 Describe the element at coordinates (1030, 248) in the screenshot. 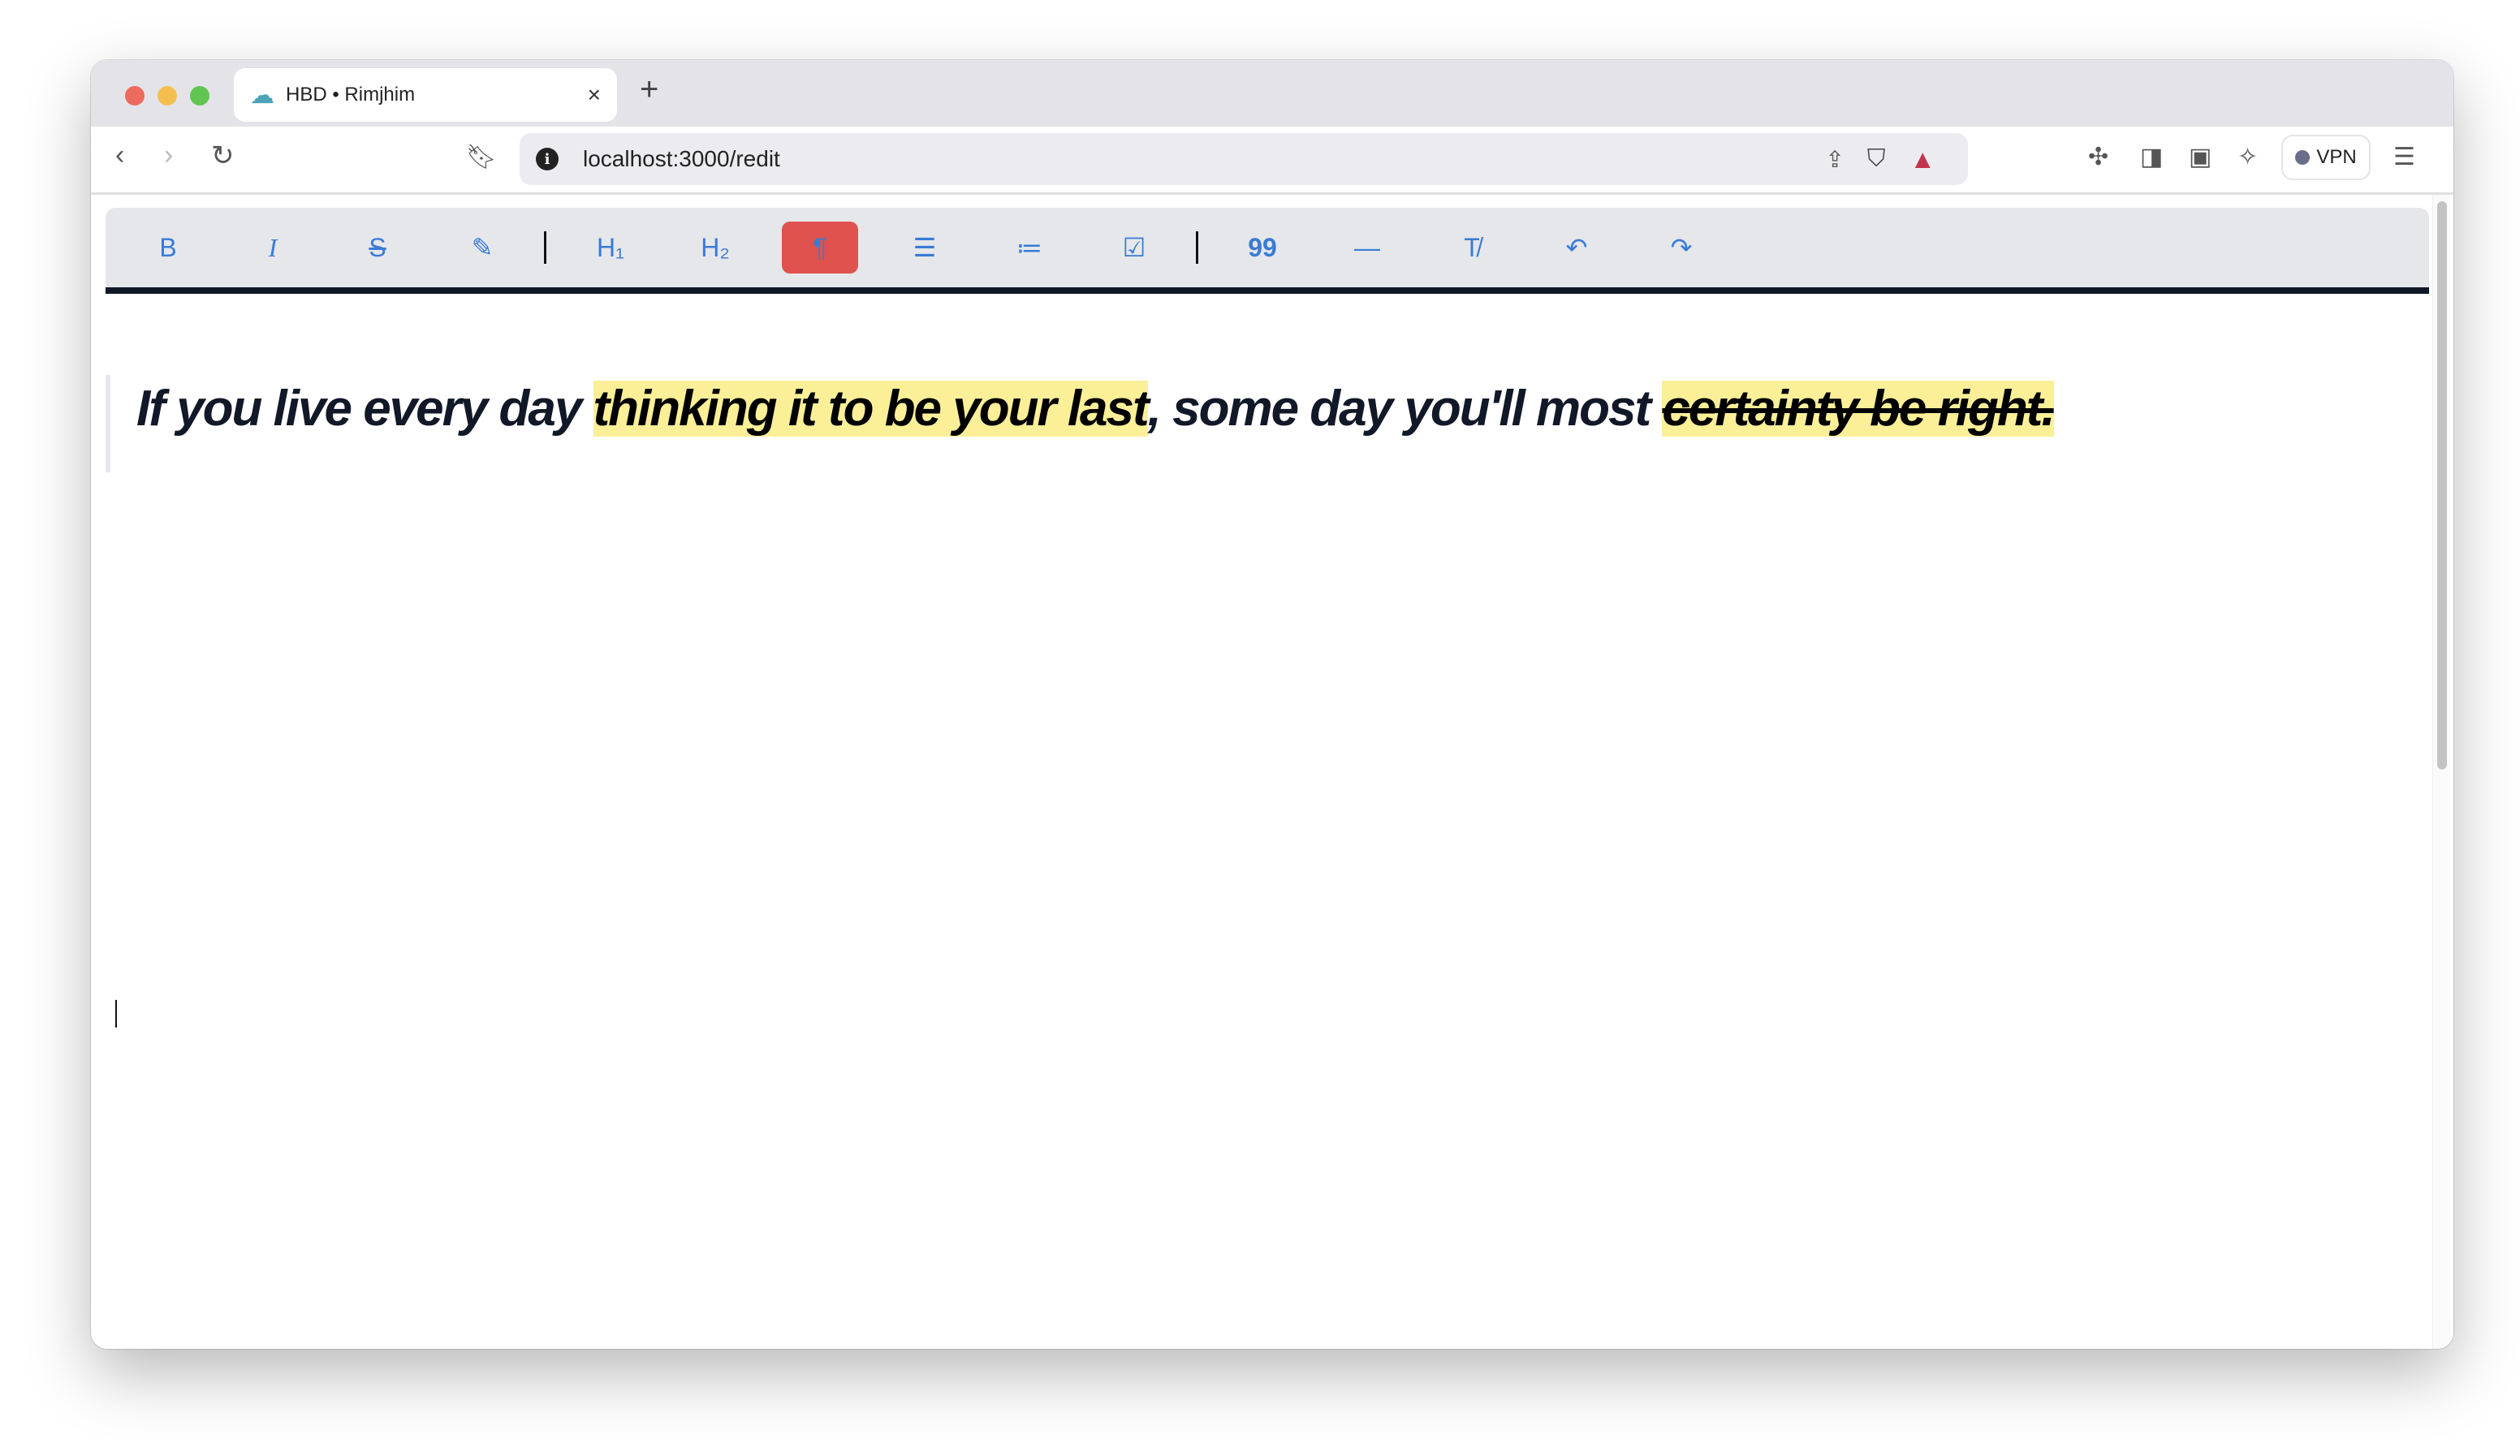

I see `ordered-list-button: ≔` at that location.